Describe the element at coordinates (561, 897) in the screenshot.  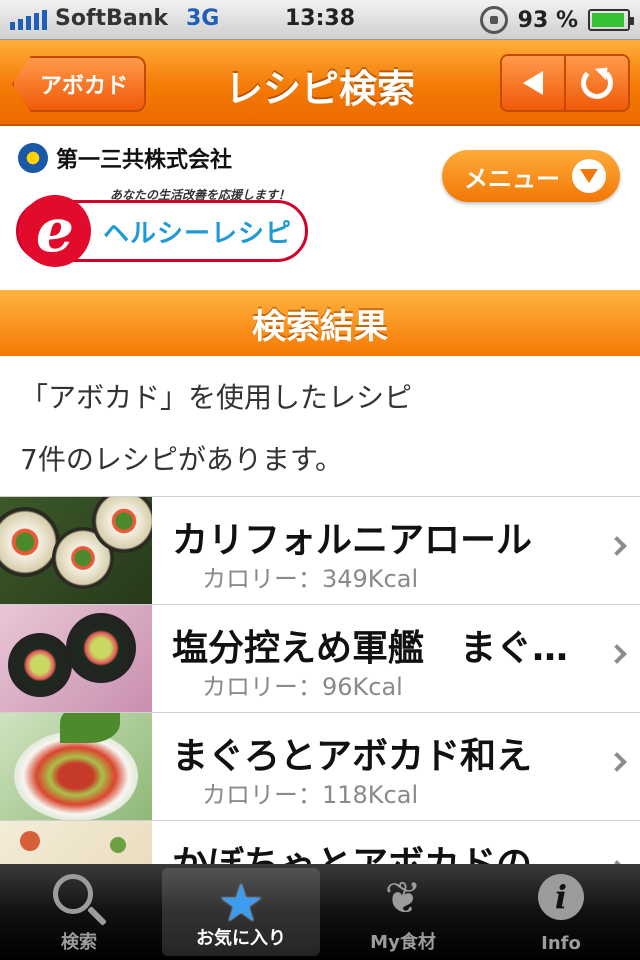
I see `info-icon: i` at that location.